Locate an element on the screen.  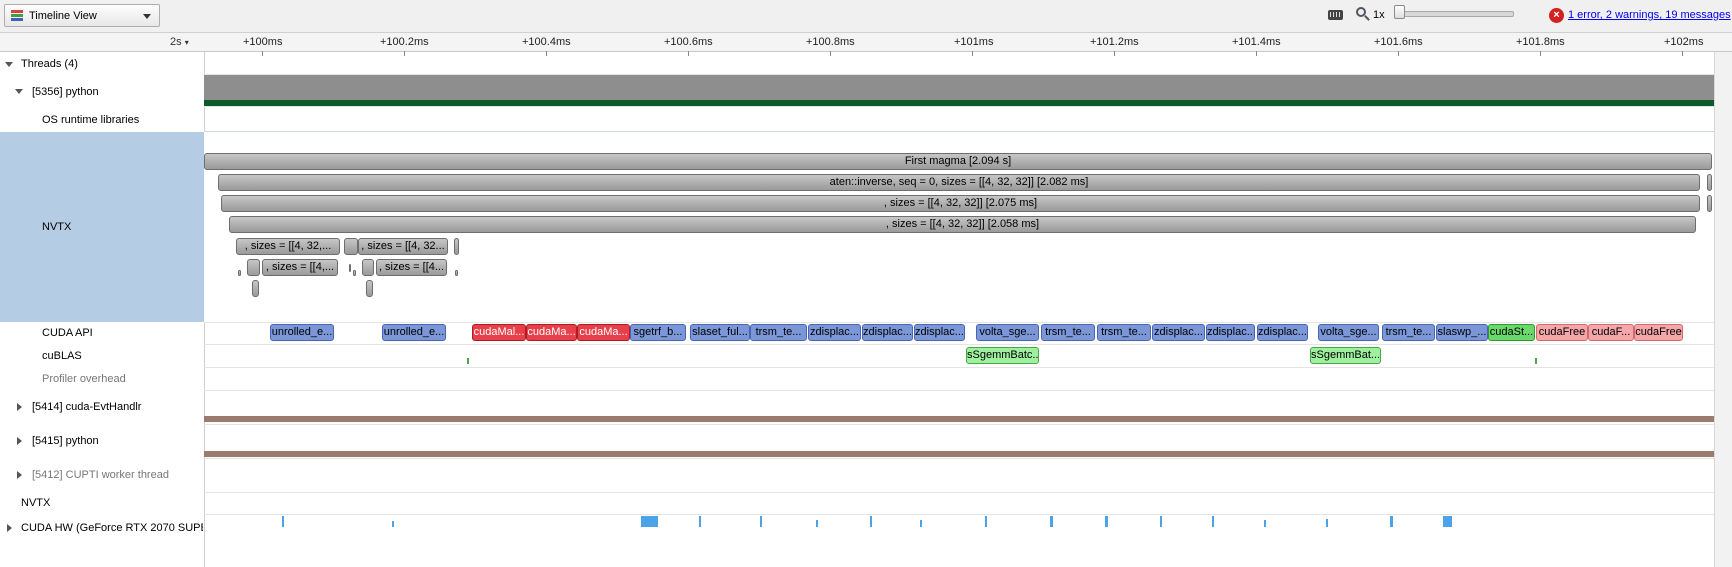
nvtx-range: , sizes = [[4, 32, 32]] [2.075 ms] is located at coordinates (960, 203).